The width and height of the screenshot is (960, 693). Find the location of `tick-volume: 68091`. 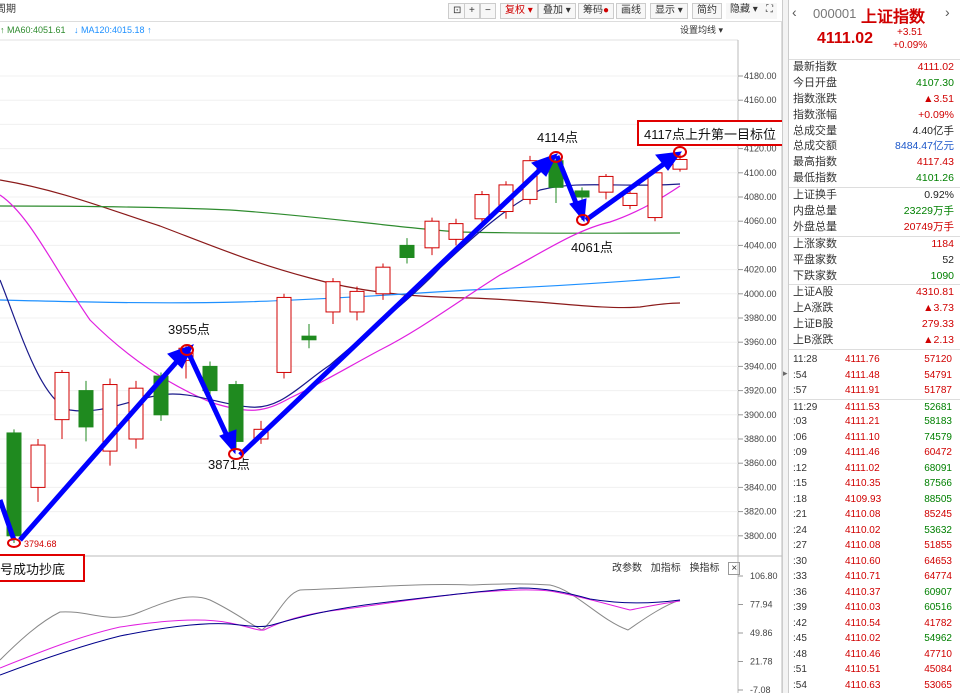

tick-volume: 68091 is located at coordinates (938, 468).